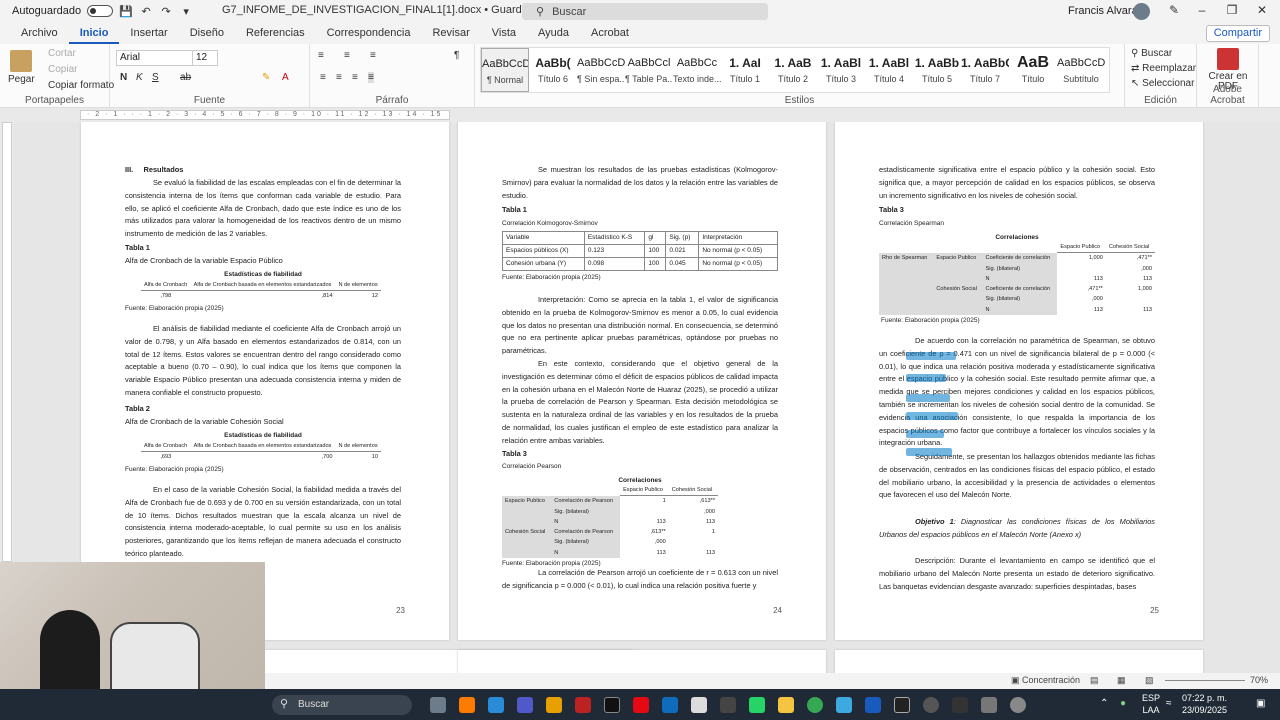 This screenshot has width=1280, height=720. What do you see at coordinates (1204, 704) in the screenshot?
I see `clock: 07:22 p. m. 23/09/2025` at bounding box center [1204, 704].